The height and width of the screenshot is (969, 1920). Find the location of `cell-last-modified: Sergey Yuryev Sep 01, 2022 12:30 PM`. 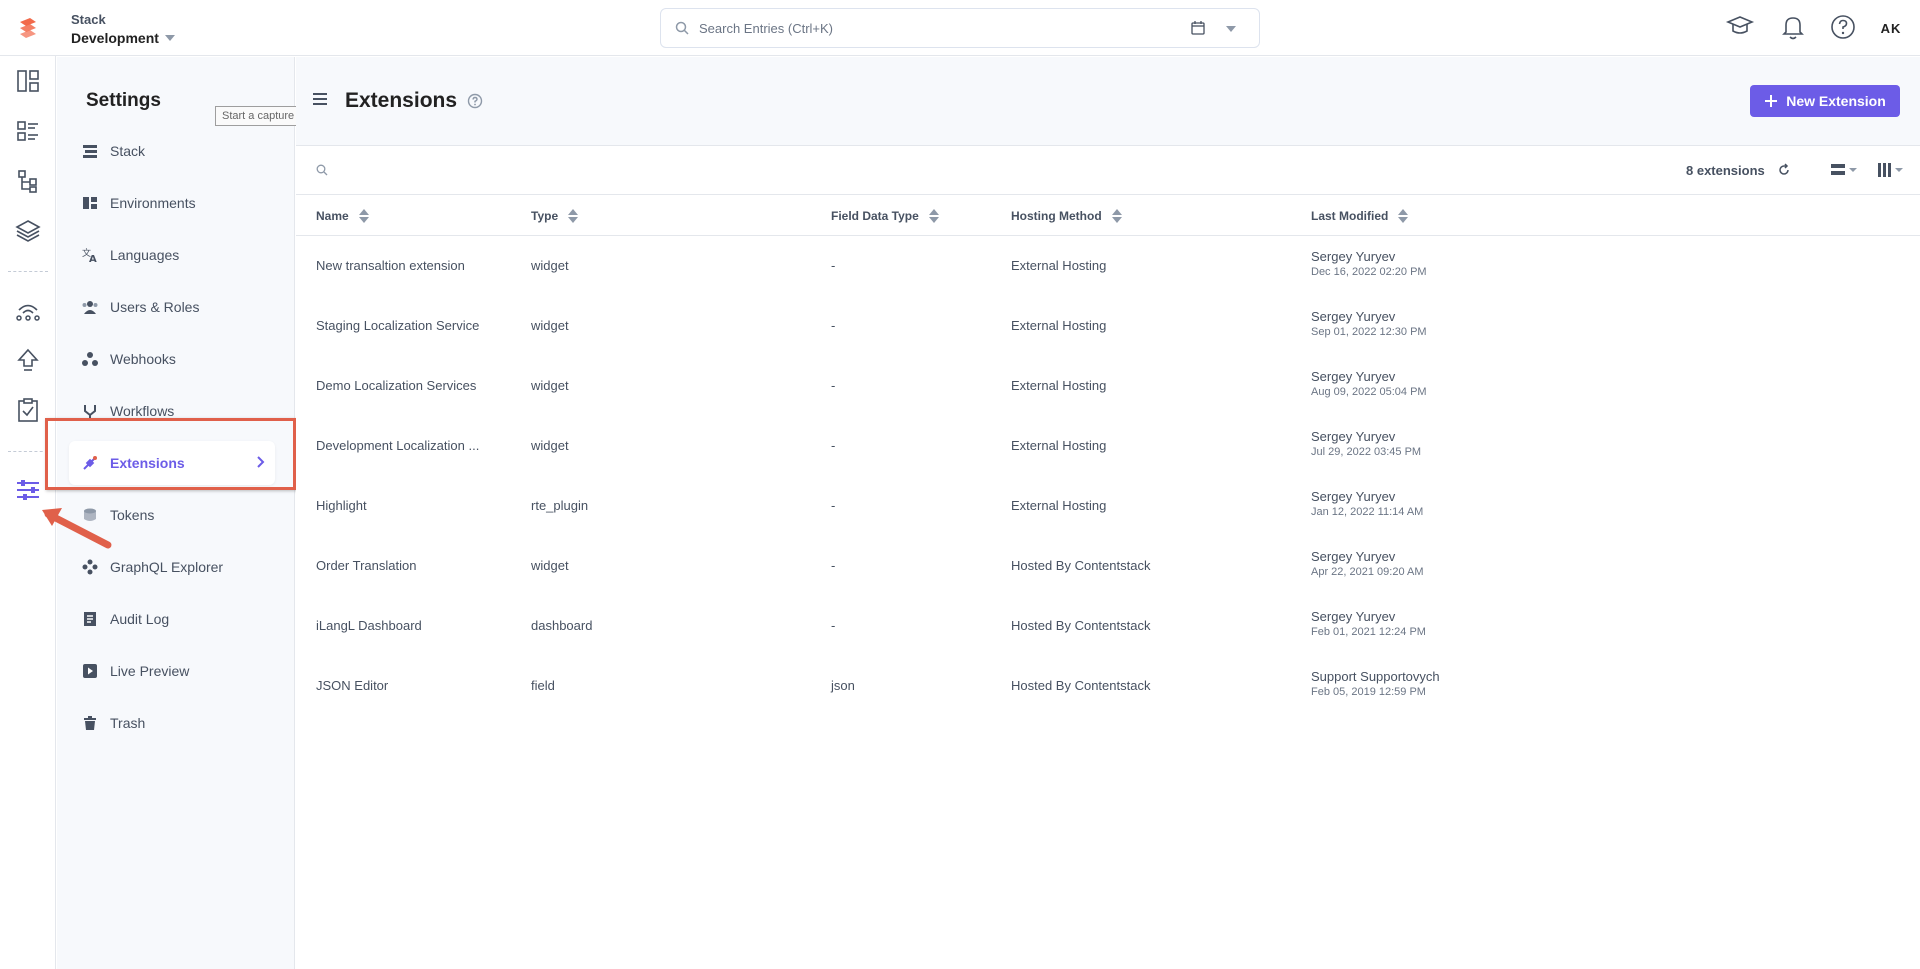

cell-last-modified: Sergey Yuryev Sep 01, 2022 12:30 PM is located at coordinates (1369, 323).